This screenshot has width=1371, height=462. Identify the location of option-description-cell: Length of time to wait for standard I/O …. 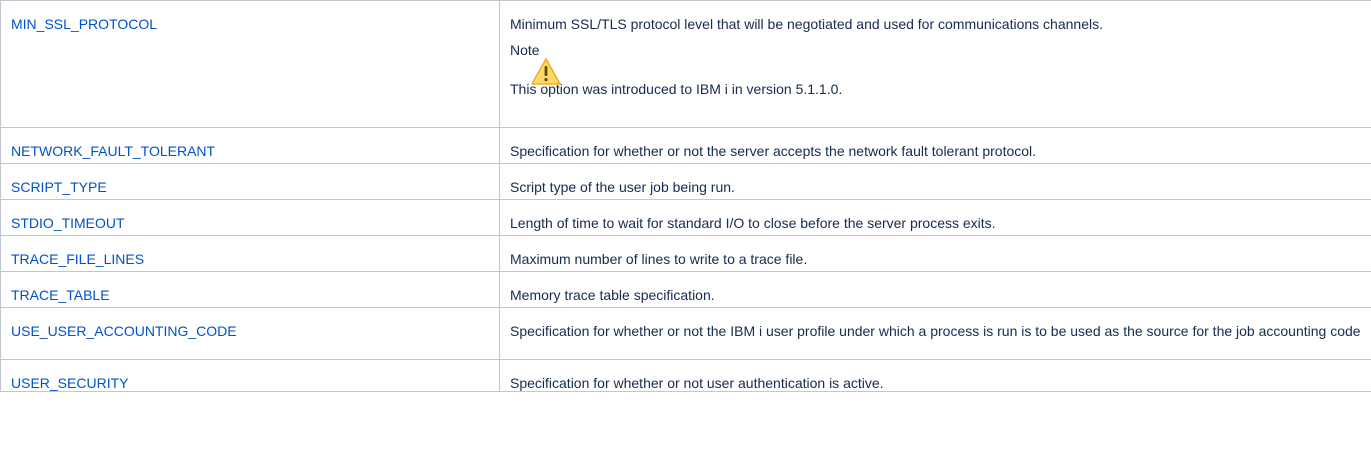
(935, 217).